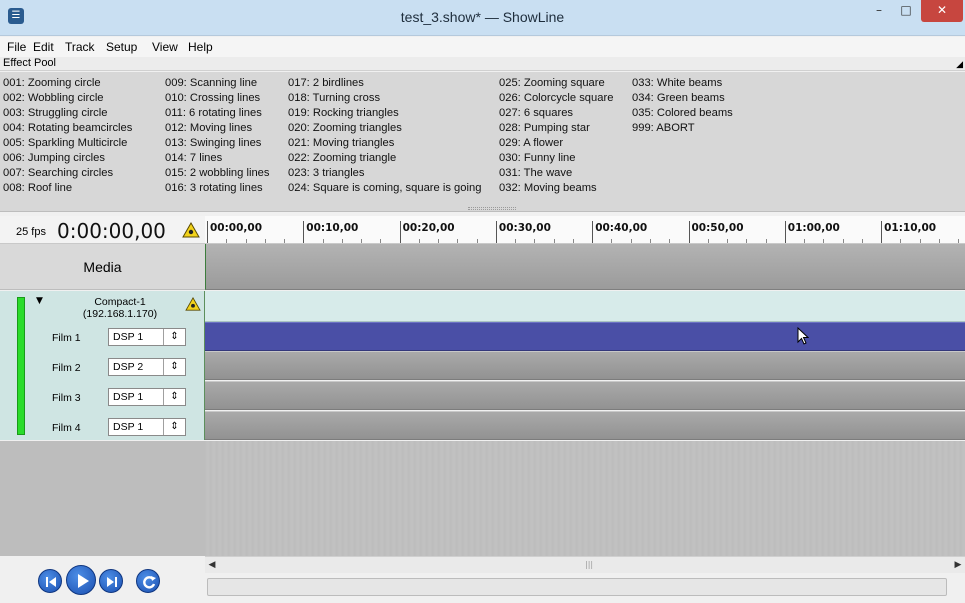 The width and height of the screenshot is (965, 603). I want to click on horizontal-scrollbar: ◀ ||| ▶, so click(585, 564).